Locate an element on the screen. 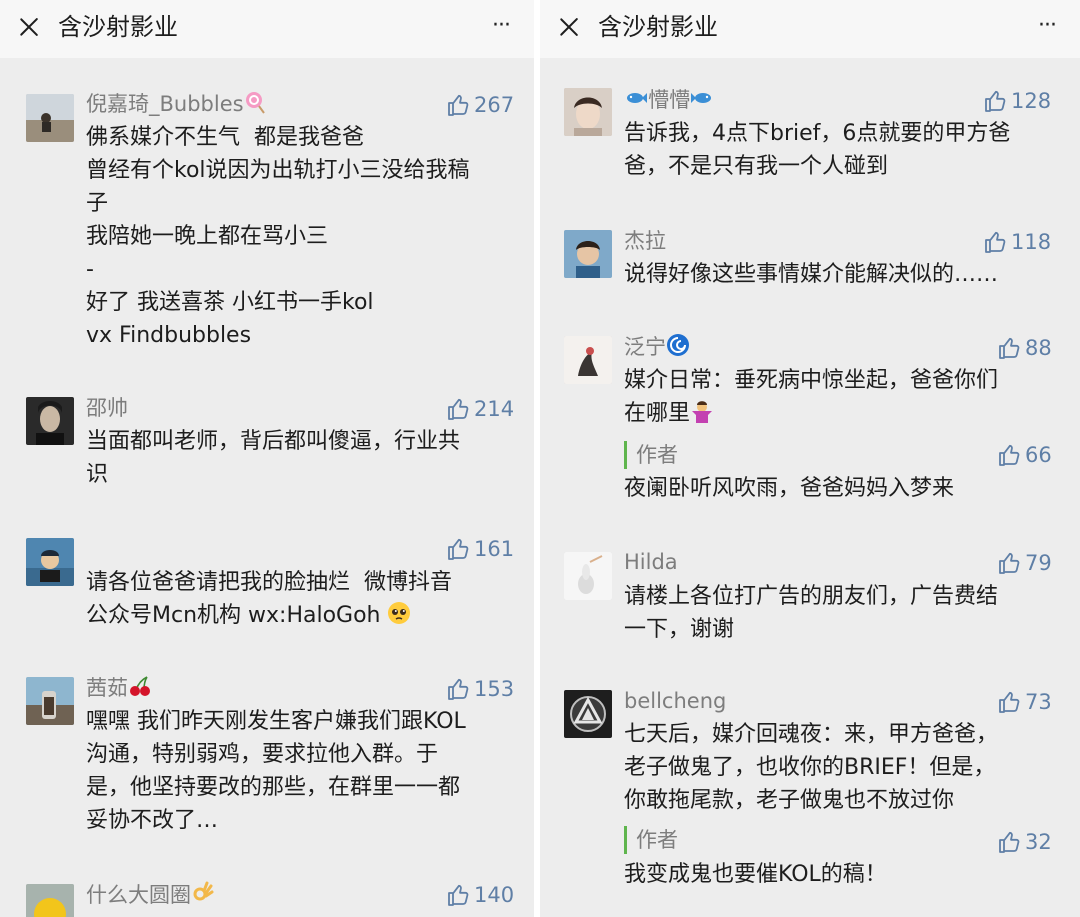 The width and height of the screenshot is (1080, 917). cherries-icon is located at coordinates (140, 686).